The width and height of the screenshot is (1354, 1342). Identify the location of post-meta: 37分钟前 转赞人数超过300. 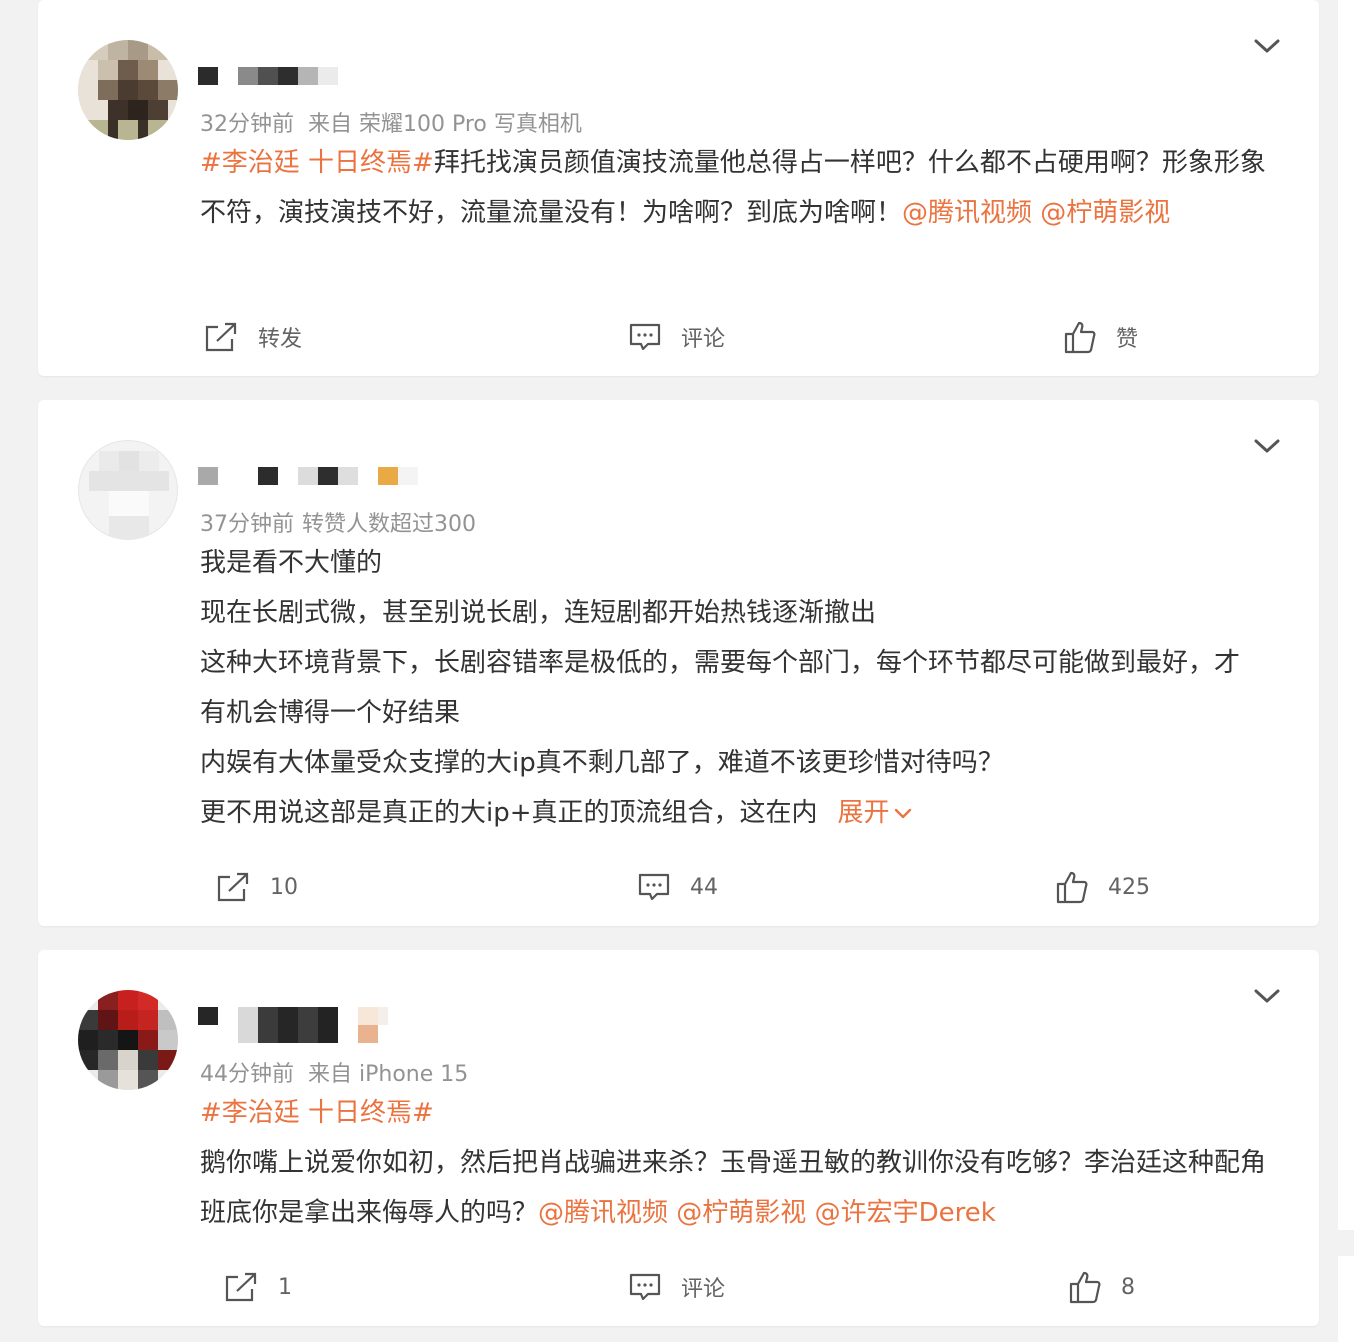
(345, 522).